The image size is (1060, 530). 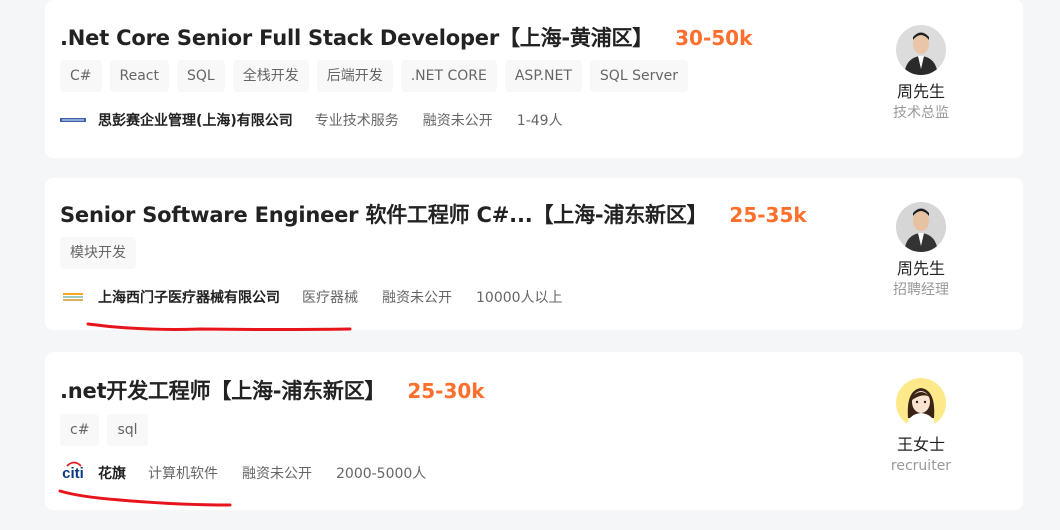 I want to click on skill-tag: sql, so click(x=127, y=430).